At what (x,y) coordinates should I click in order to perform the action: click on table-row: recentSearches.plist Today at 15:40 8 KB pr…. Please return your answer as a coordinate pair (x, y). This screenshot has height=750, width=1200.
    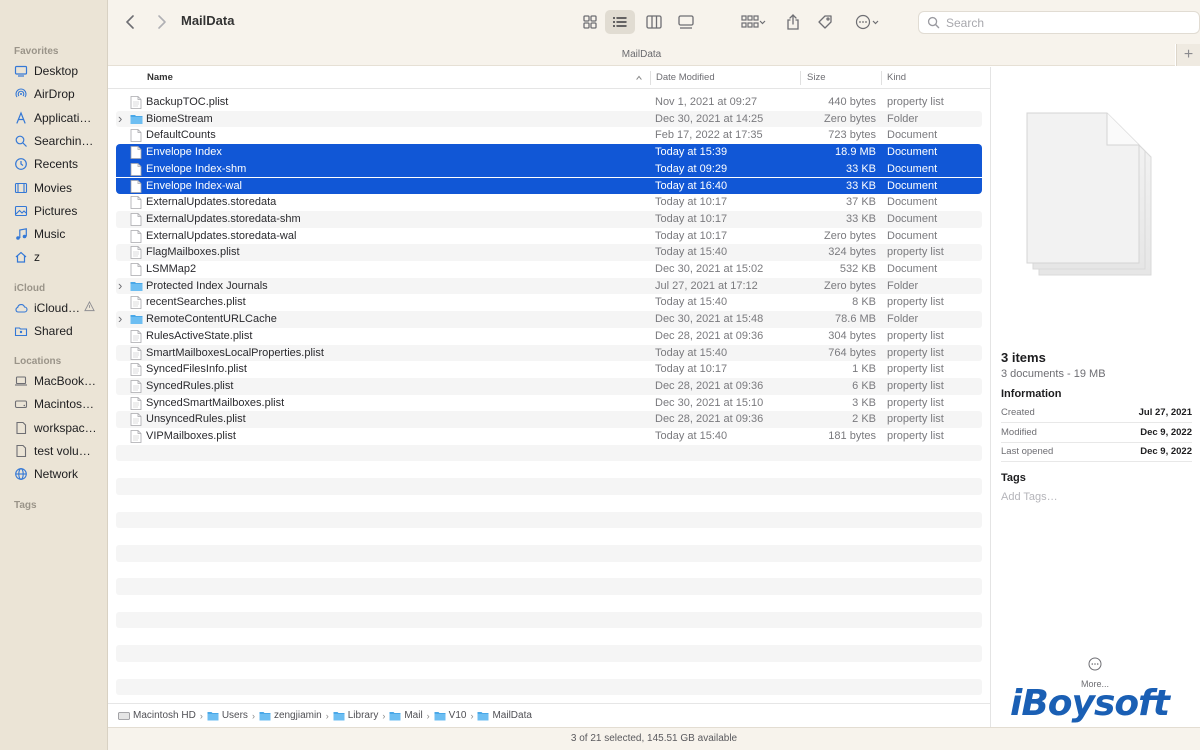
    Looking at the image, I should click on (549, 302).